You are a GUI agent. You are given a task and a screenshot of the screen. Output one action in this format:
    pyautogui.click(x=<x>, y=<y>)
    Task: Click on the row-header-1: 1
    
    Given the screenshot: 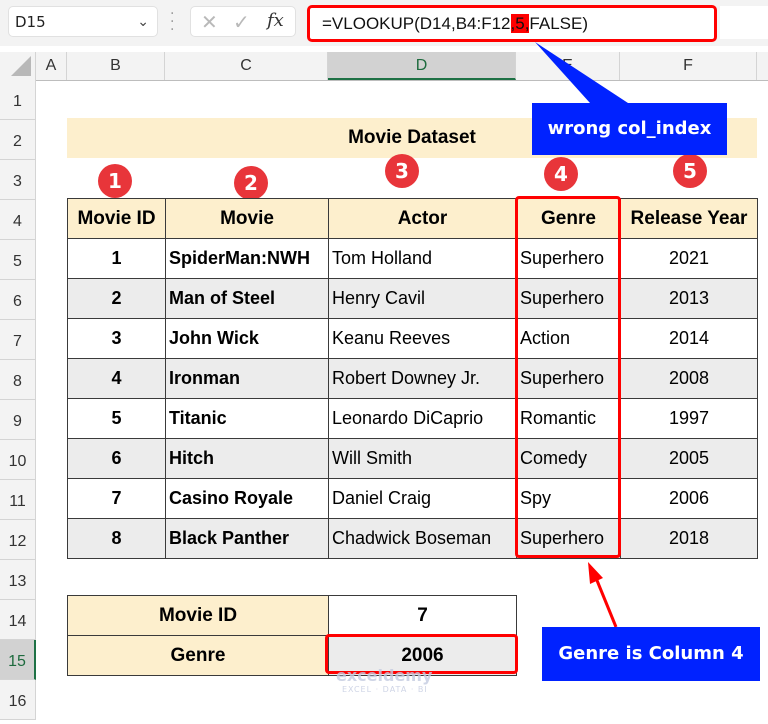 What is the action you would take?
    pyautogui.click(x=18, y=100)
    